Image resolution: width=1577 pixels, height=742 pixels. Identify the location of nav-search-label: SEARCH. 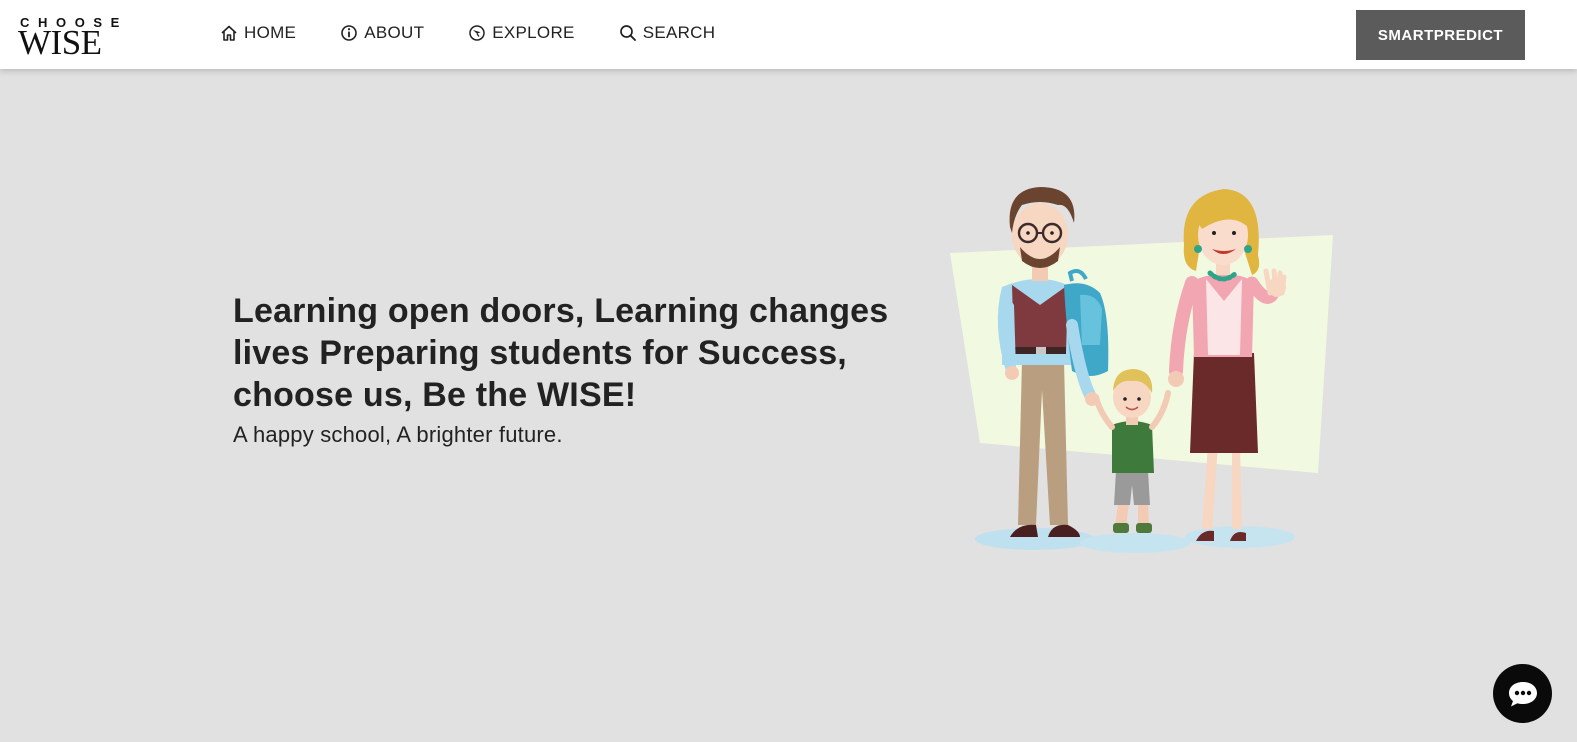
(679, 32).